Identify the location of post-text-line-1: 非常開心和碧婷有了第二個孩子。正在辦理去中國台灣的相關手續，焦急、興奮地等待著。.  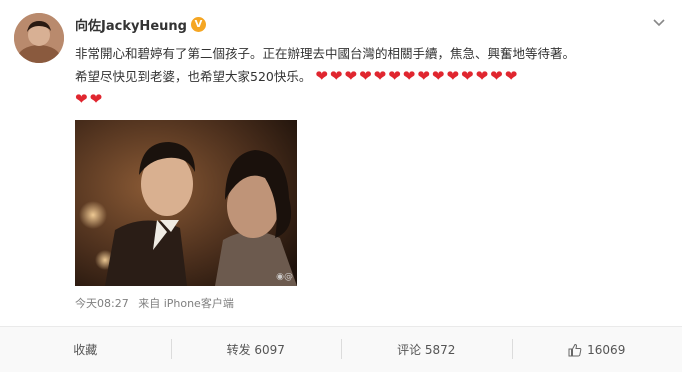
(372, 53).